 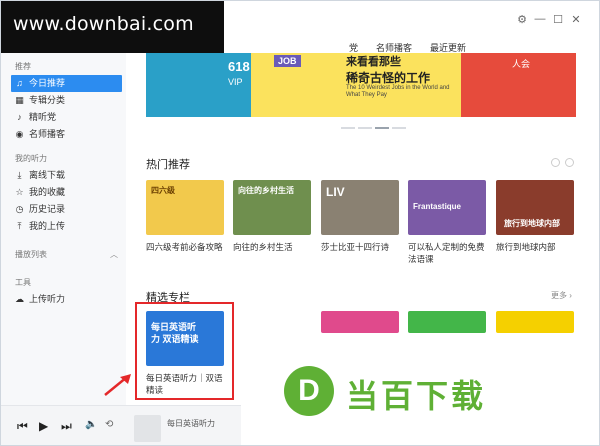 I want to click on settings-icon: ⚙, so click(x=522, y=19).